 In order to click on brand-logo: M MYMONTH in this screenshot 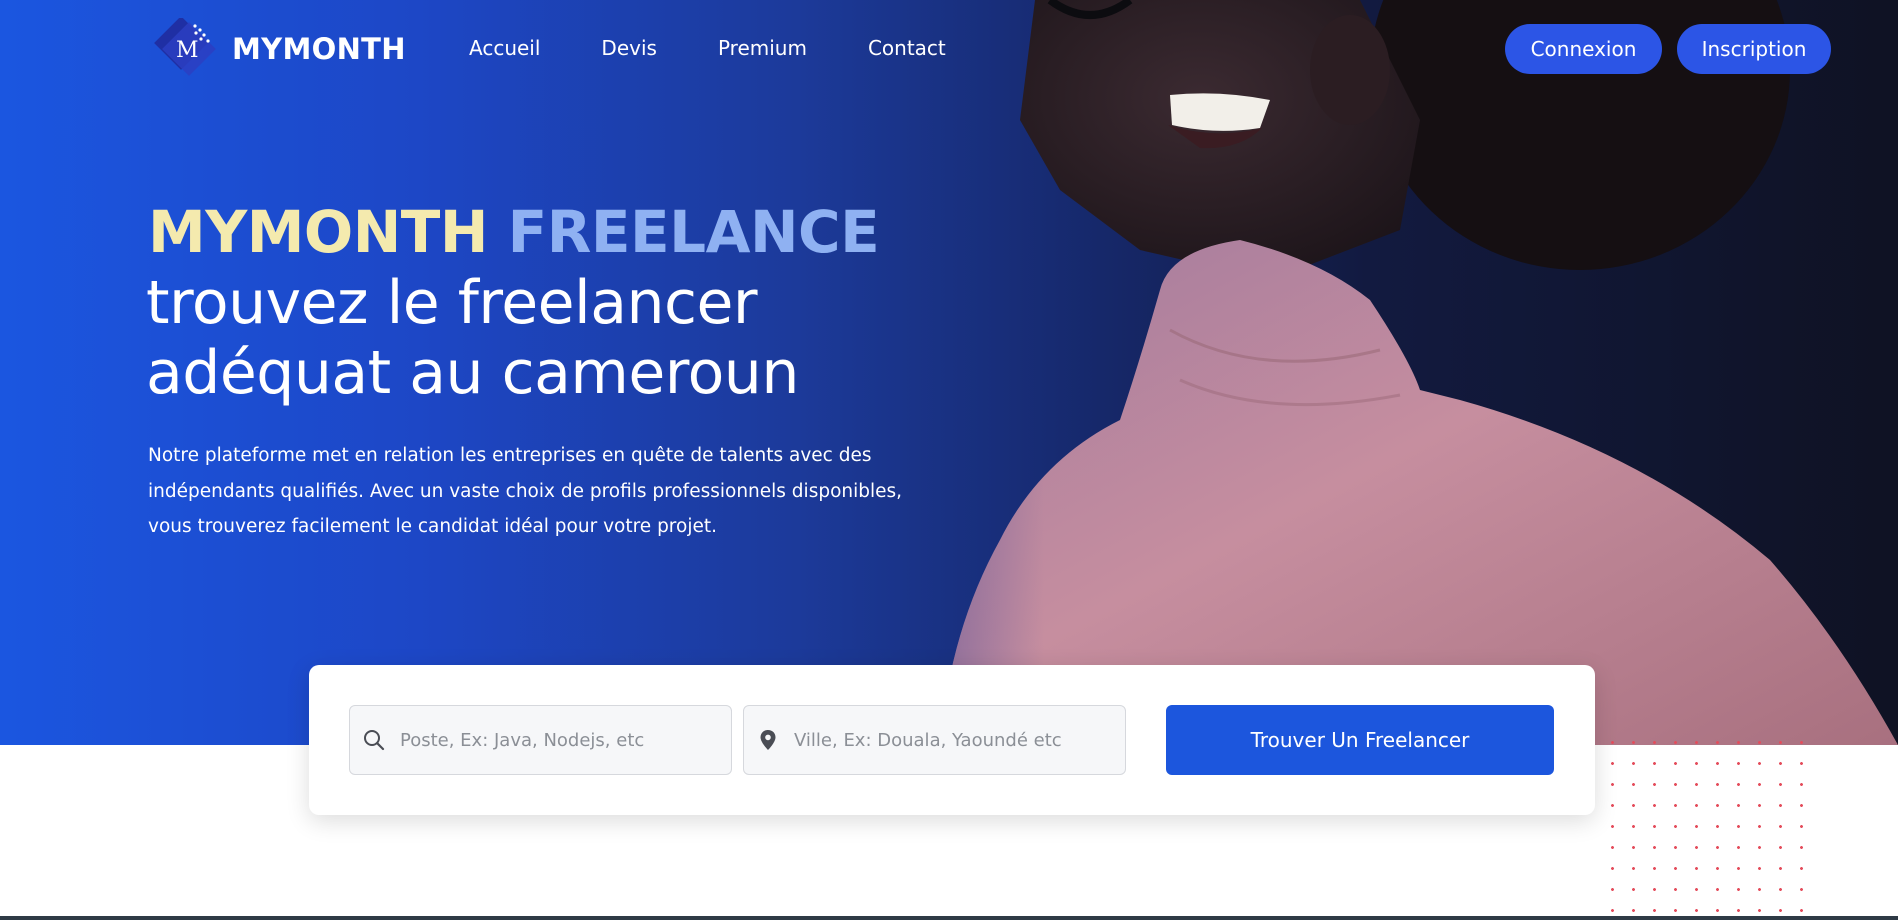, I will do `click(277, 49)`.